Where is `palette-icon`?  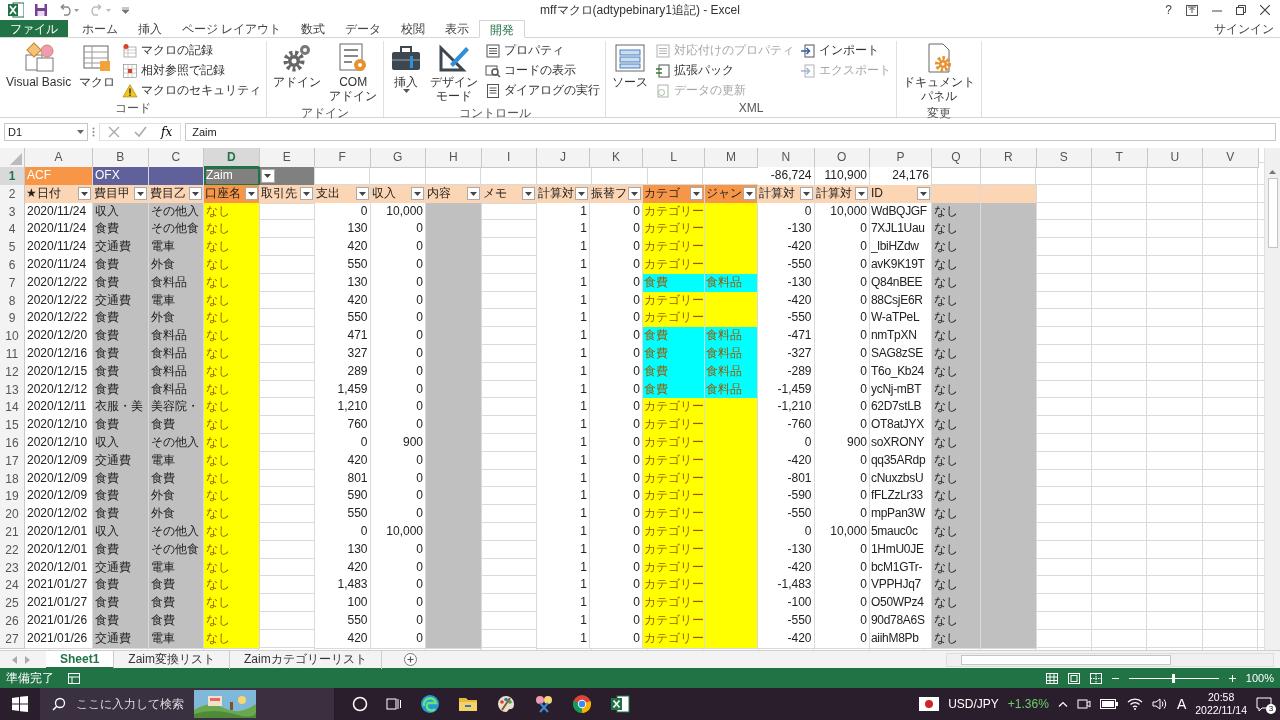 palette-icon is located at coordinates (506, 704).